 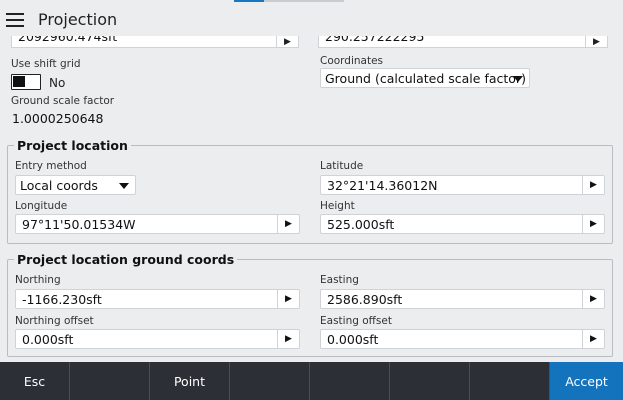 I want to click on height-field: 525.000sft ▶, so click(x=462, y=224).